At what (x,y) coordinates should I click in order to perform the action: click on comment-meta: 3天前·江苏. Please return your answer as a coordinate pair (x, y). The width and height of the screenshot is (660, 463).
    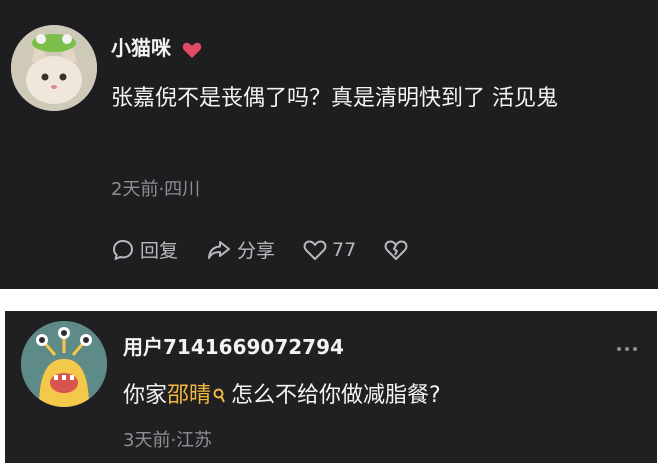
    Looking at the image, I should click on (168, 440).